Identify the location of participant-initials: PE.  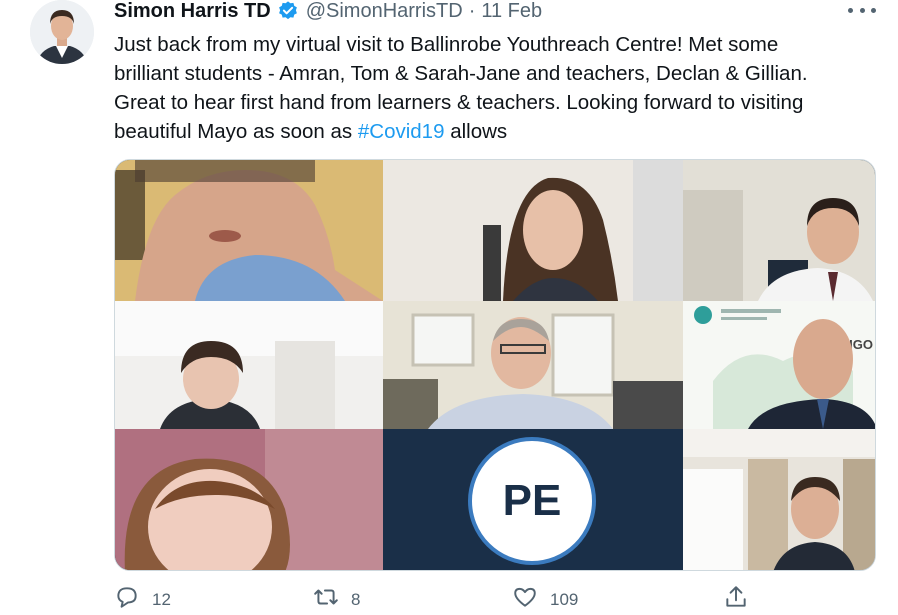
(532, 500).